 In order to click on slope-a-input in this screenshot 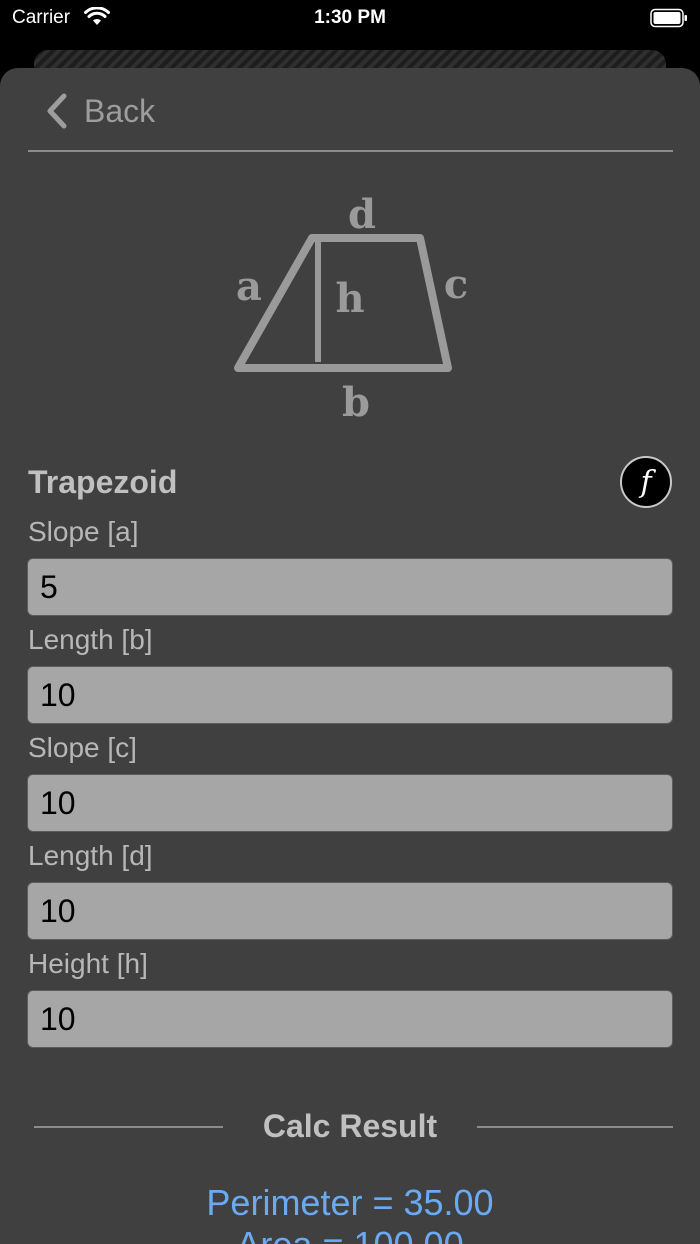, I will do `click(350, 587)`.